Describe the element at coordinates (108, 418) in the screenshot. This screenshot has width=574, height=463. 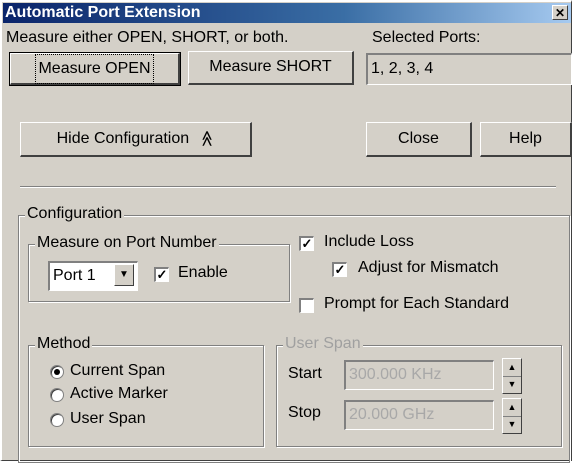
I see `user-span-option-label: User Span` at that location.